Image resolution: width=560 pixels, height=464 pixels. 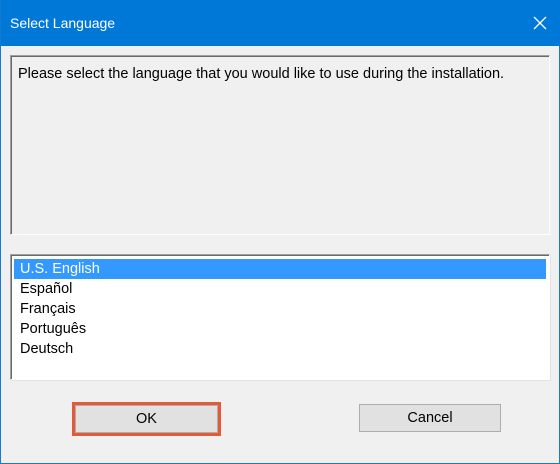 What do you see at coordinates (146, 419) in the screenshot?
I see `ok-button: OK` at bounding box center [146, 419].